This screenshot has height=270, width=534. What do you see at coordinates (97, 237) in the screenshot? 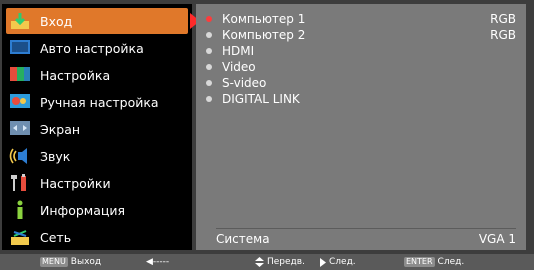
I see `menu-item-network: Сеть` at bounding box center [97, 237].